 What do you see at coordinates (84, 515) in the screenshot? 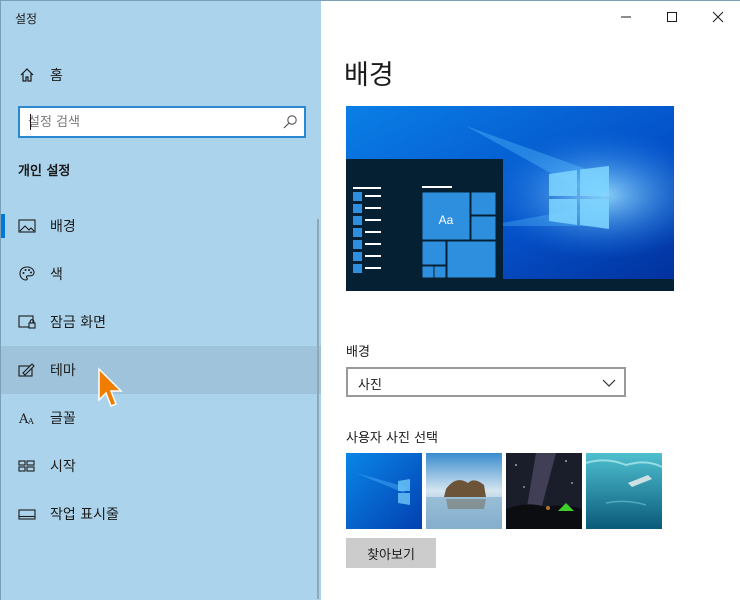
I see `sidebar-item-label: 작업 표시줄` at bounding box center [84, 515].